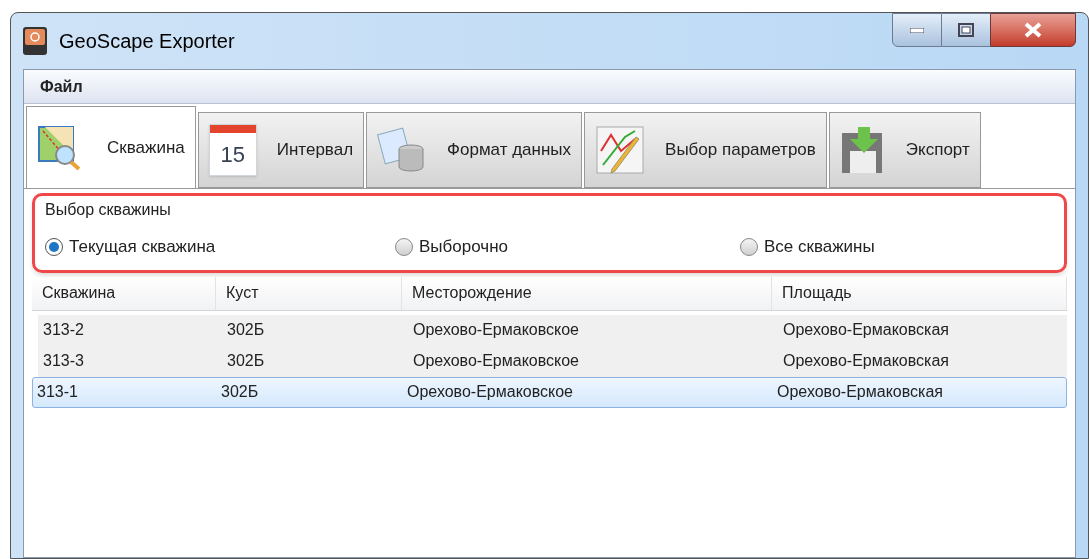 The image size is (1089, 559). I want to click on menu-item: Файл, so click(61, 86).